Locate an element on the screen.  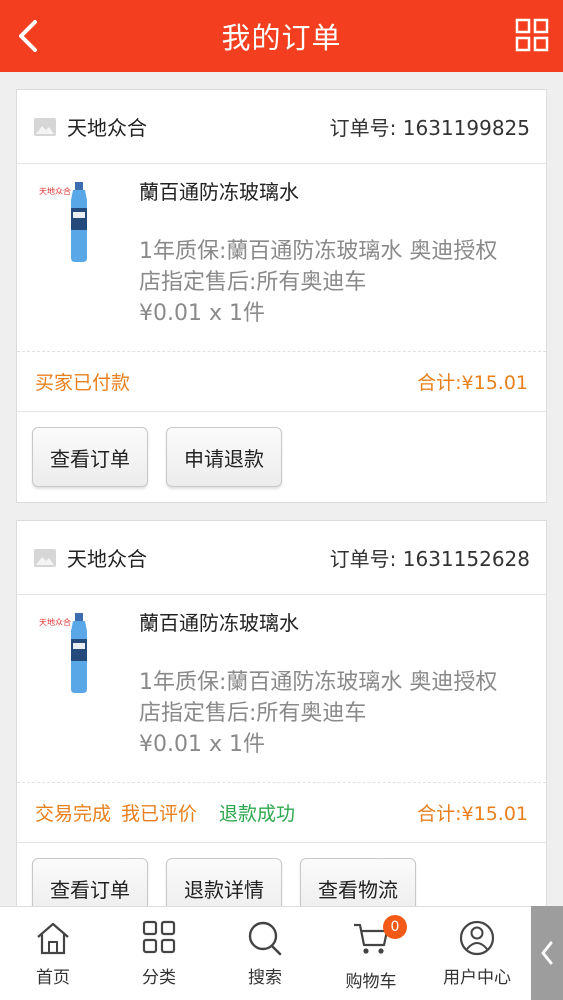
tab-category: 分类 is located at coordinates (159, 953).